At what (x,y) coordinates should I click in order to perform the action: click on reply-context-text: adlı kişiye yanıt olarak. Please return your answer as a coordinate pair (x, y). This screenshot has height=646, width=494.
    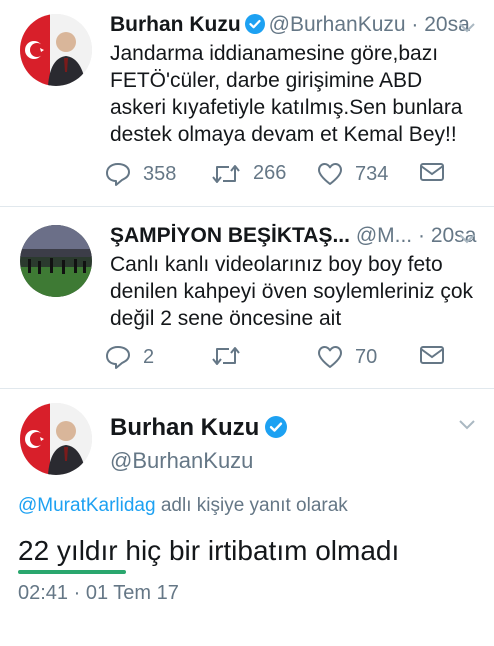
    Looking at the image, I should click on (251, 505).